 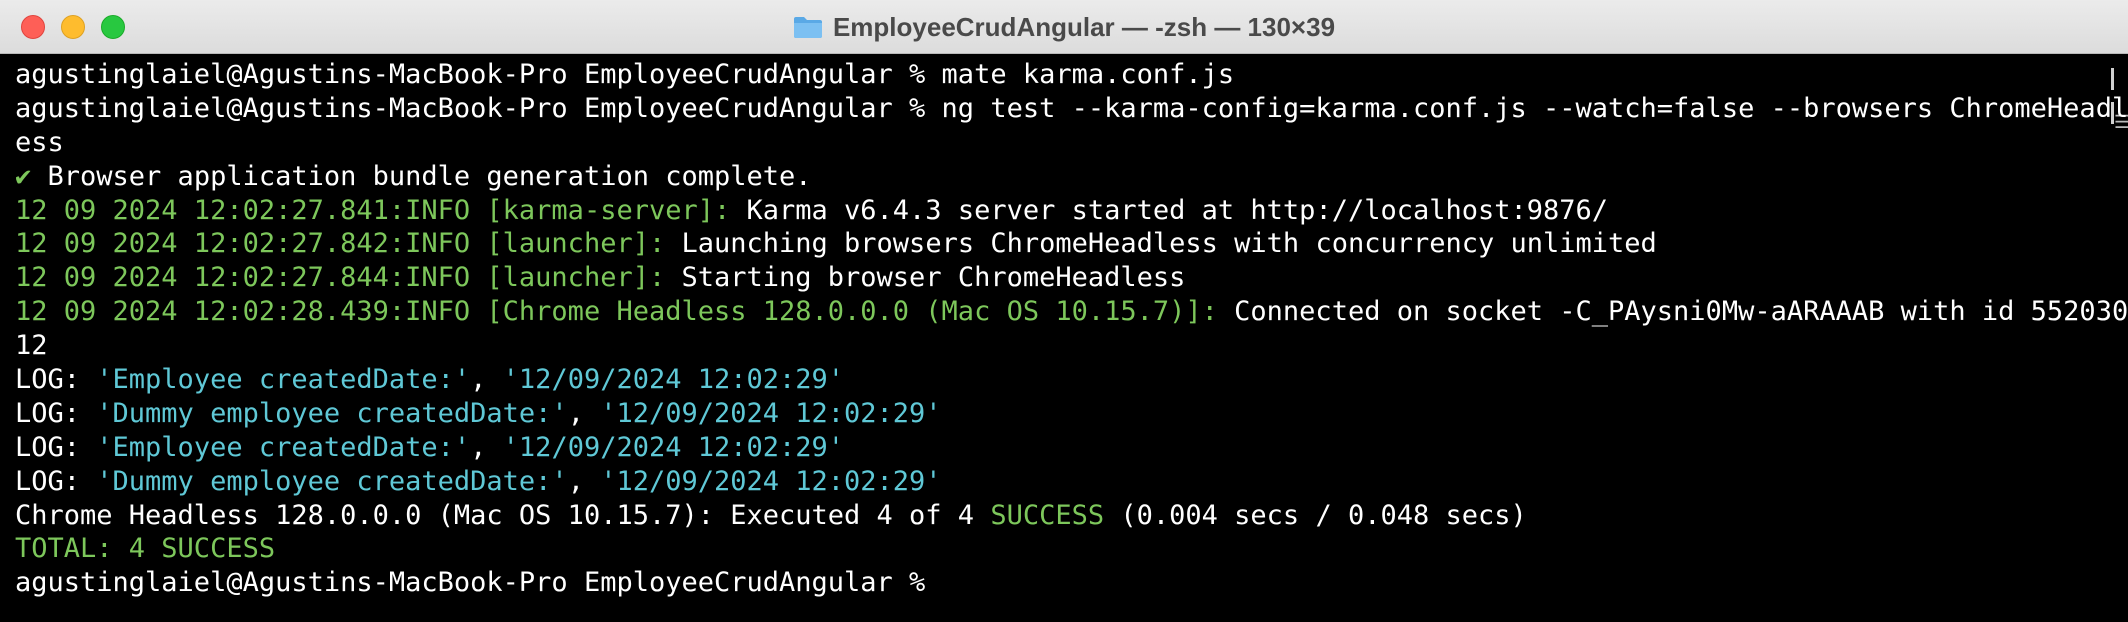 I want to click on window-title-group: EmployeeCrudAngular — -zsh — 130×39, so click(x=1064, y=27).